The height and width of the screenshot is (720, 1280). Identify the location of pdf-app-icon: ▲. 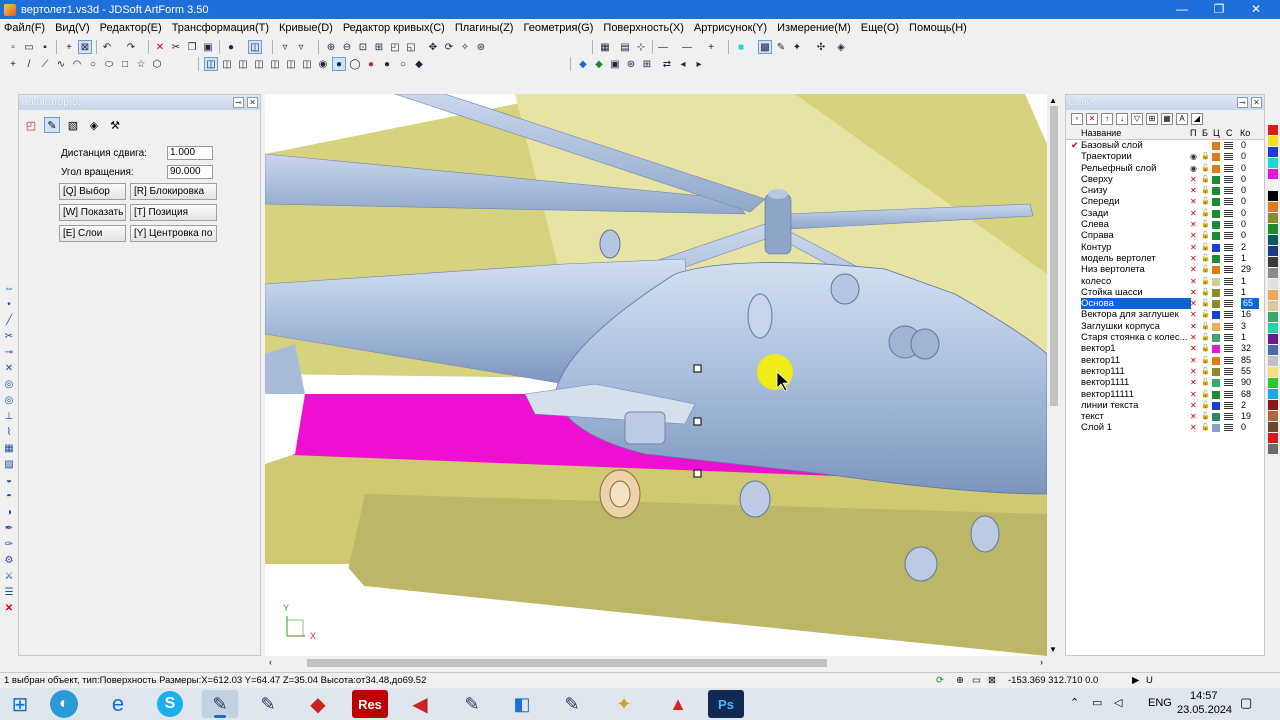
(678, 704).